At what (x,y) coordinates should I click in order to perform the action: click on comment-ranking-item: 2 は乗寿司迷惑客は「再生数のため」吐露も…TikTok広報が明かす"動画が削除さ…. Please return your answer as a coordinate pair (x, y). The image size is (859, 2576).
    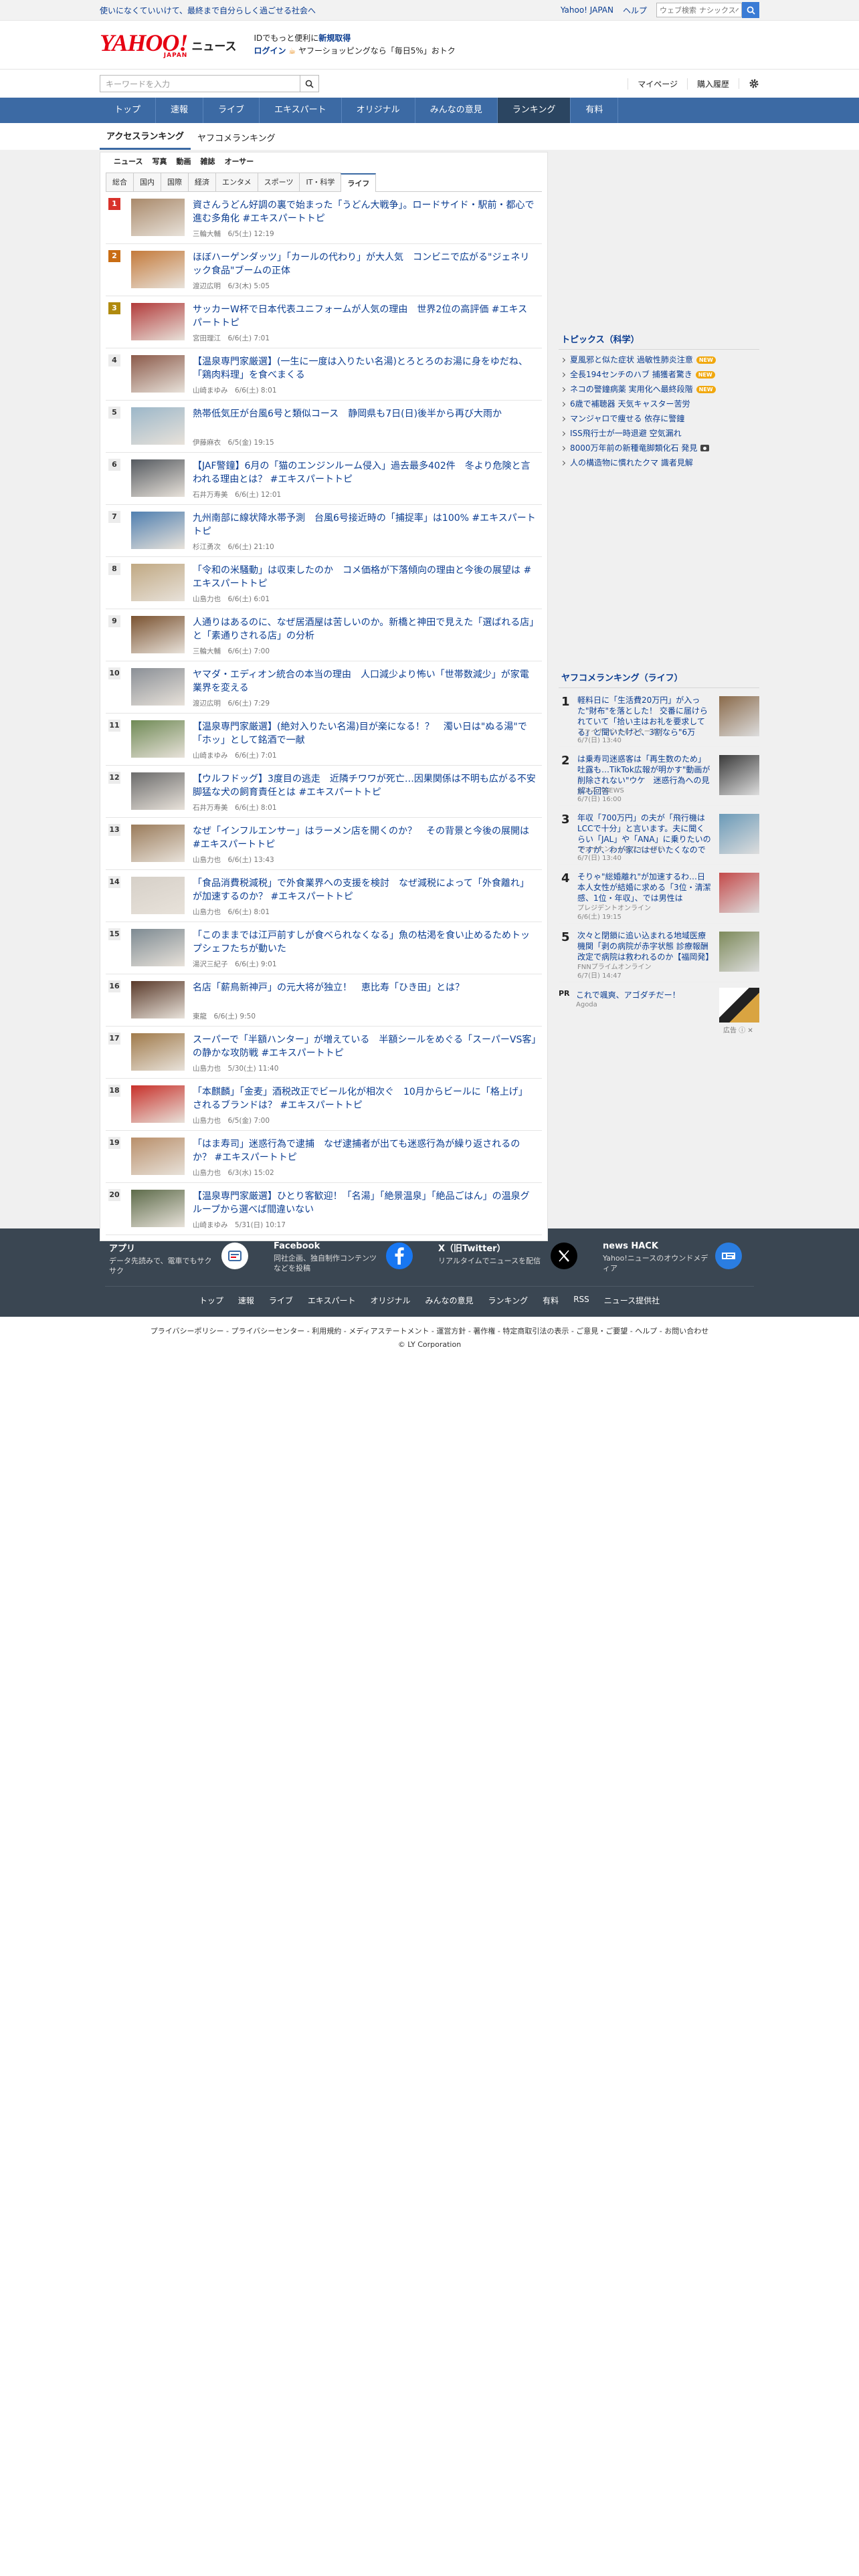
    Looking at the image, I should click on (659, 778).